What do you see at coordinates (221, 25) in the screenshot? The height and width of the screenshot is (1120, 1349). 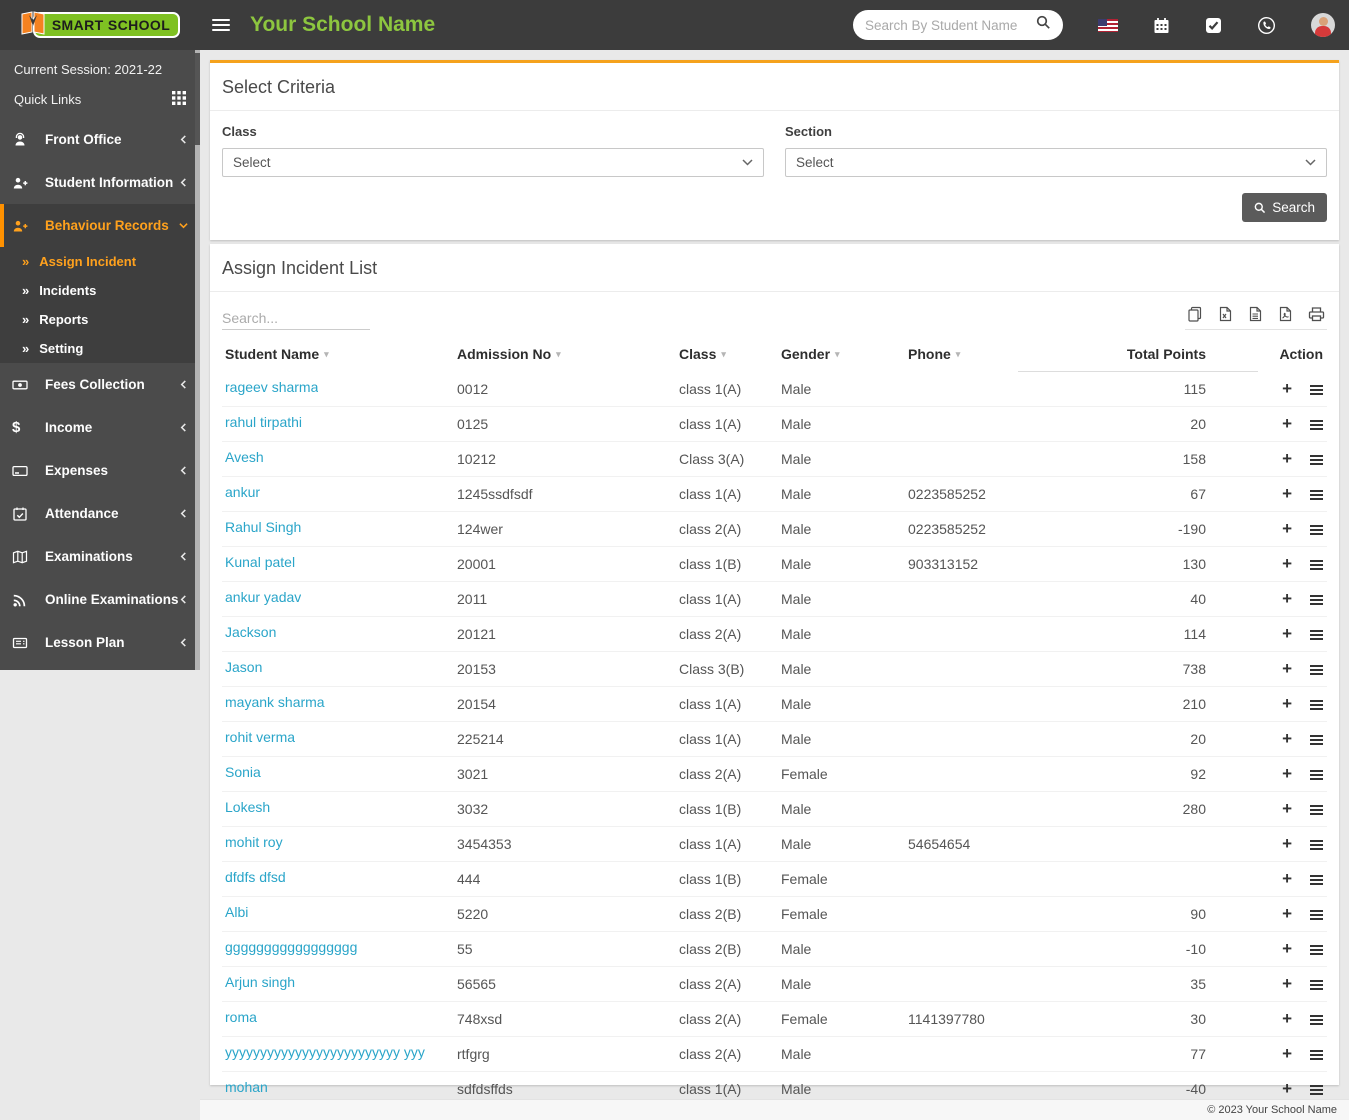 I see `sidebar-toggle-icon` at bounding box center [221, 25].